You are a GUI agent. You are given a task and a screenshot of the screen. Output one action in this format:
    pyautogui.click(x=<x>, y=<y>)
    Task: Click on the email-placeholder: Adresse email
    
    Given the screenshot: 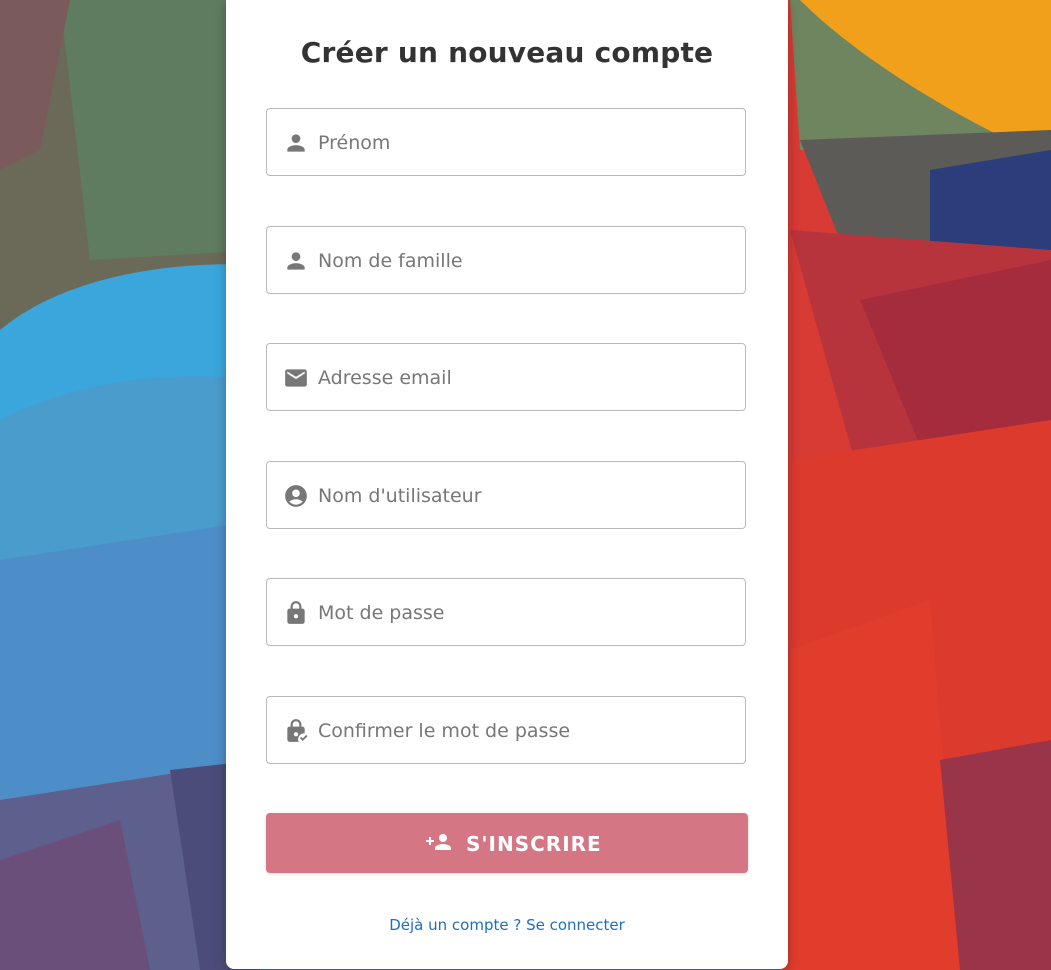 What is the action you would take?
    pyautogui.click(x=385, y=378)
    